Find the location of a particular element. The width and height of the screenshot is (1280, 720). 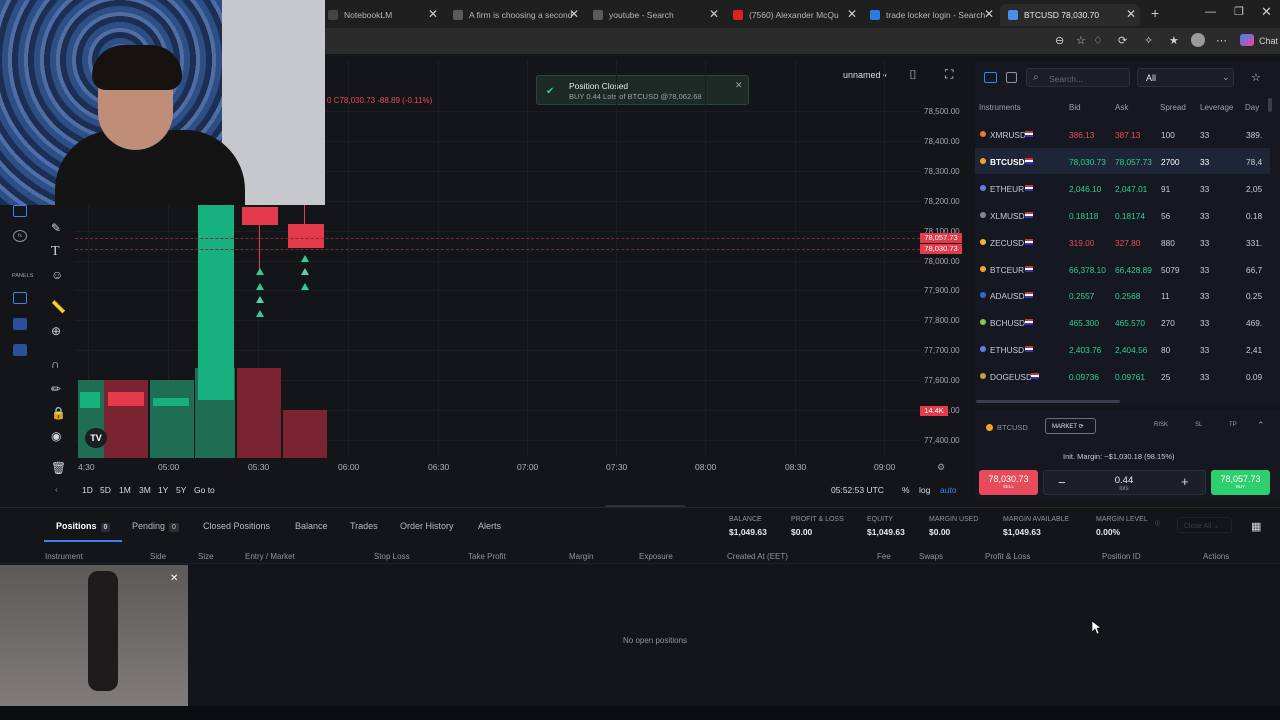

range-button: 3M is located at coordinates (145, 490).